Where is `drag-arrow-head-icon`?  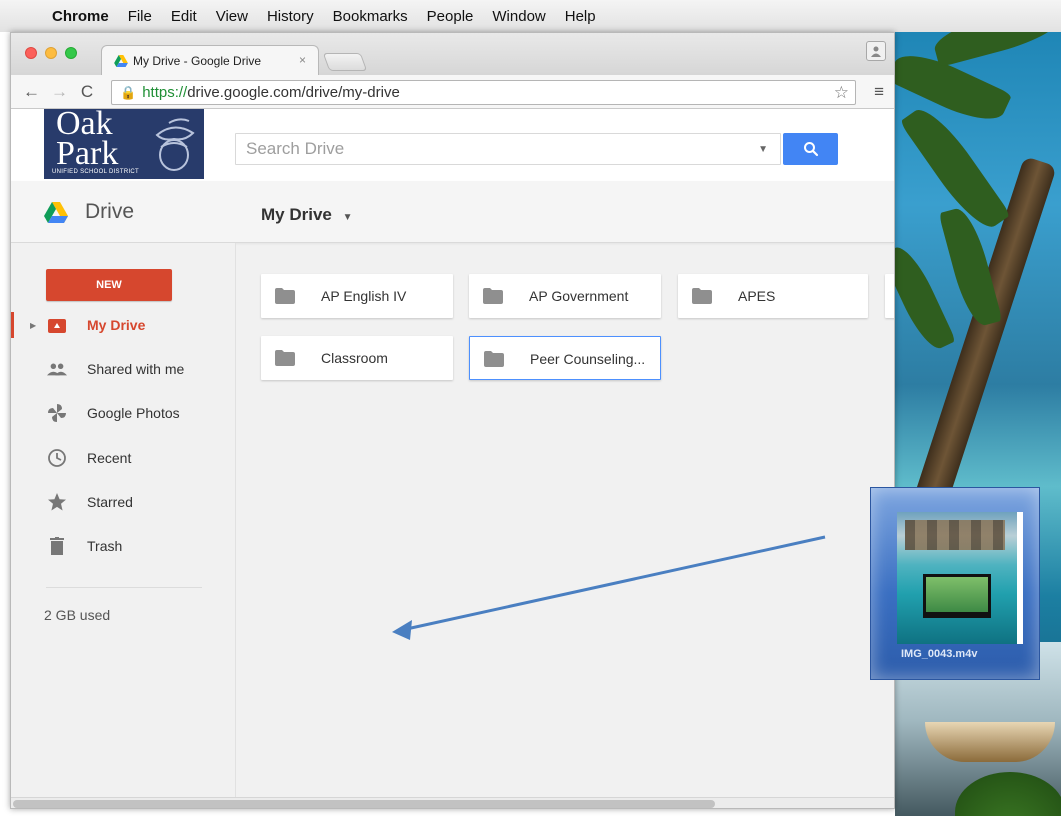 drag-arrow-head-icon is located at coordinates (402, 630).